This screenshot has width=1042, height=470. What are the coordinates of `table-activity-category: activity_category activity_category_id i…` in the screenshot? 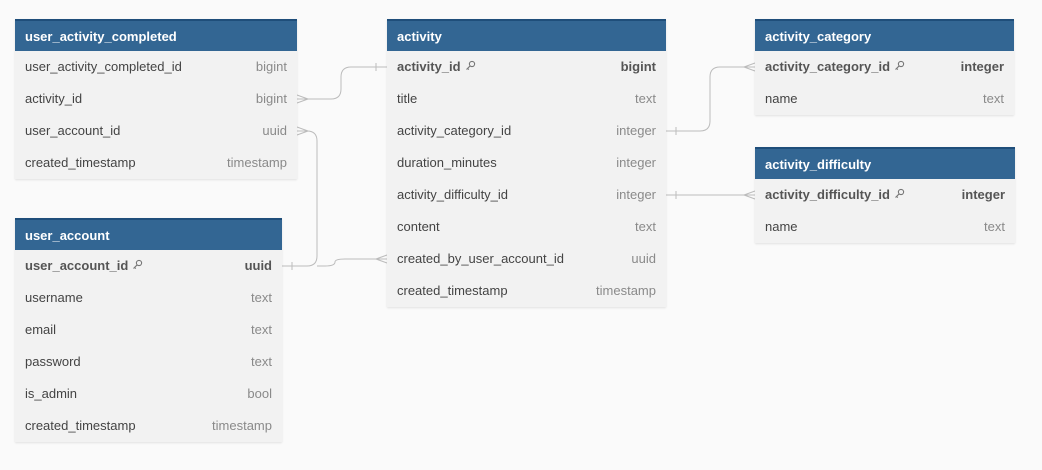 It's located at (884, 67).